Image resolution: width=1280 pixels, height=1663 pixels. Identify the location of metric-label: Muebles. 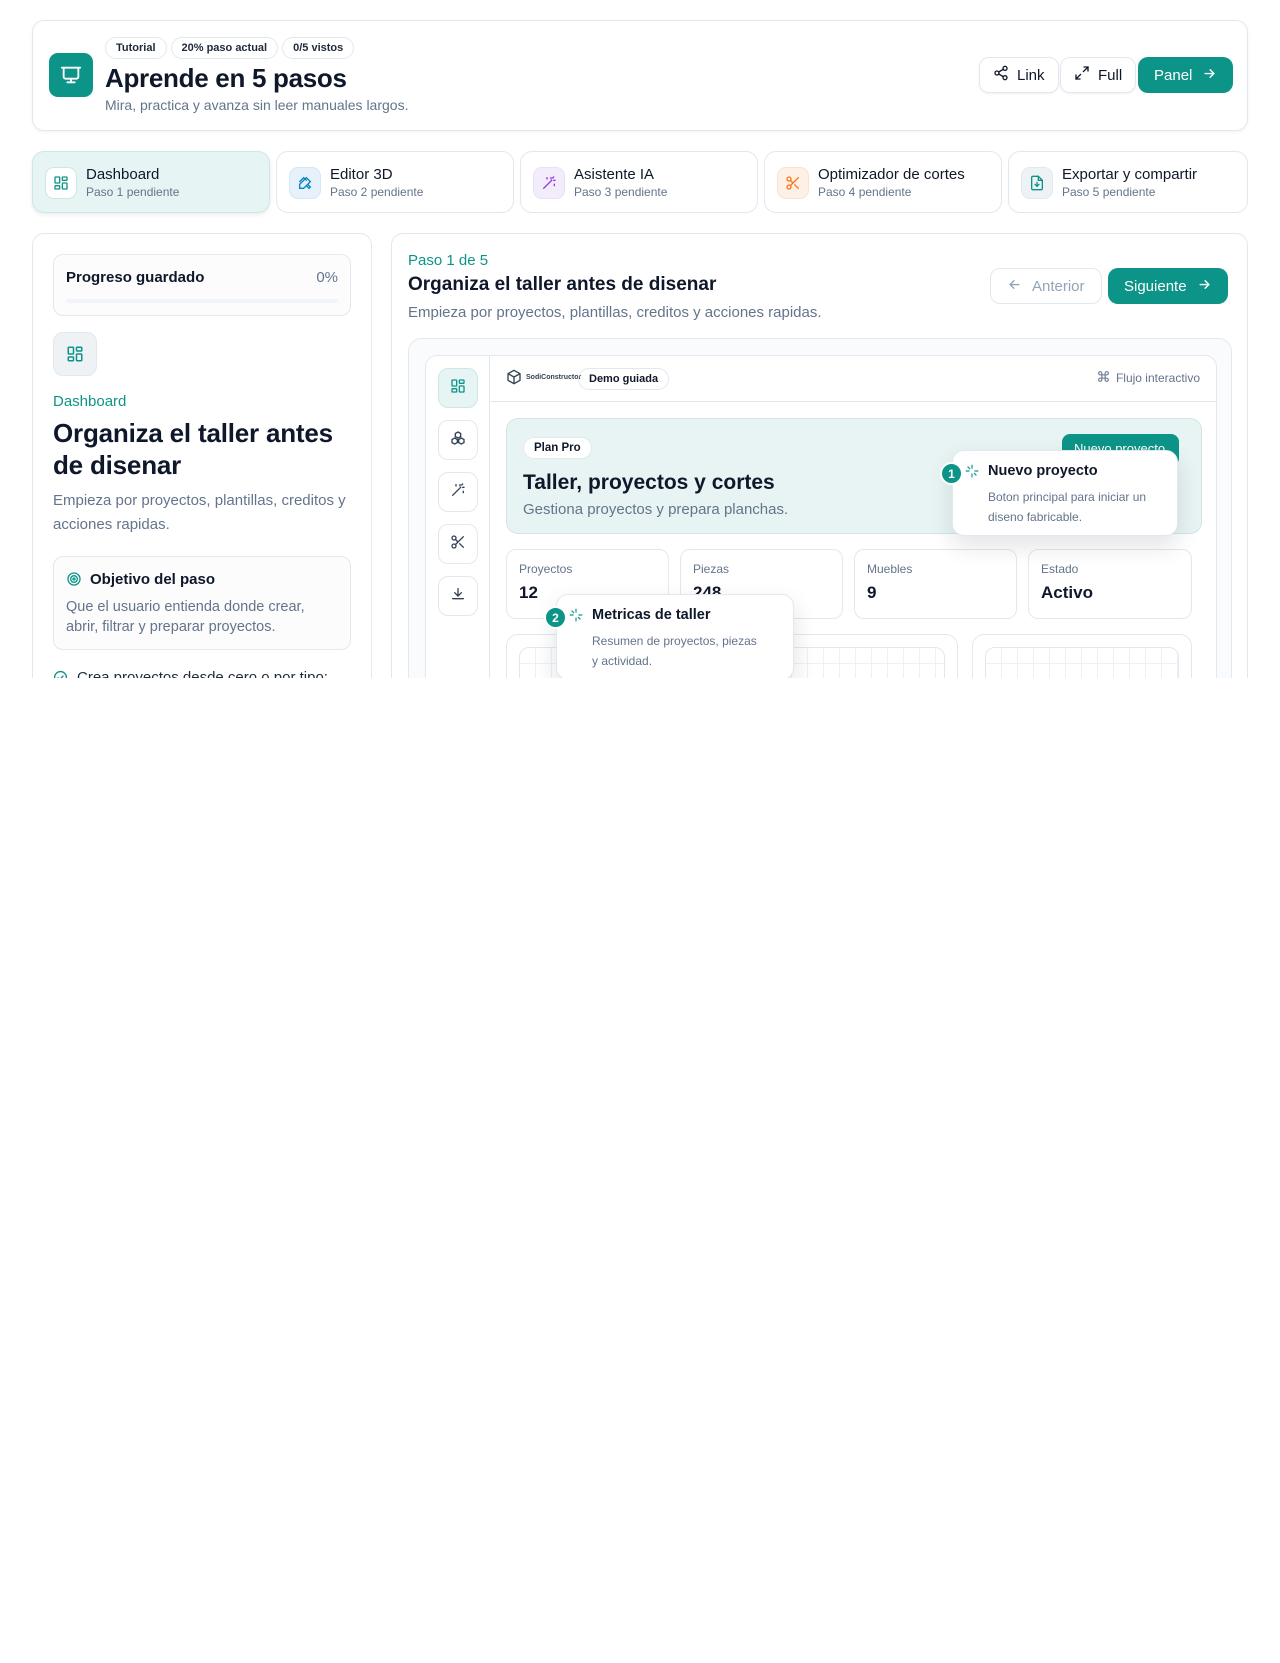
(890, 569).